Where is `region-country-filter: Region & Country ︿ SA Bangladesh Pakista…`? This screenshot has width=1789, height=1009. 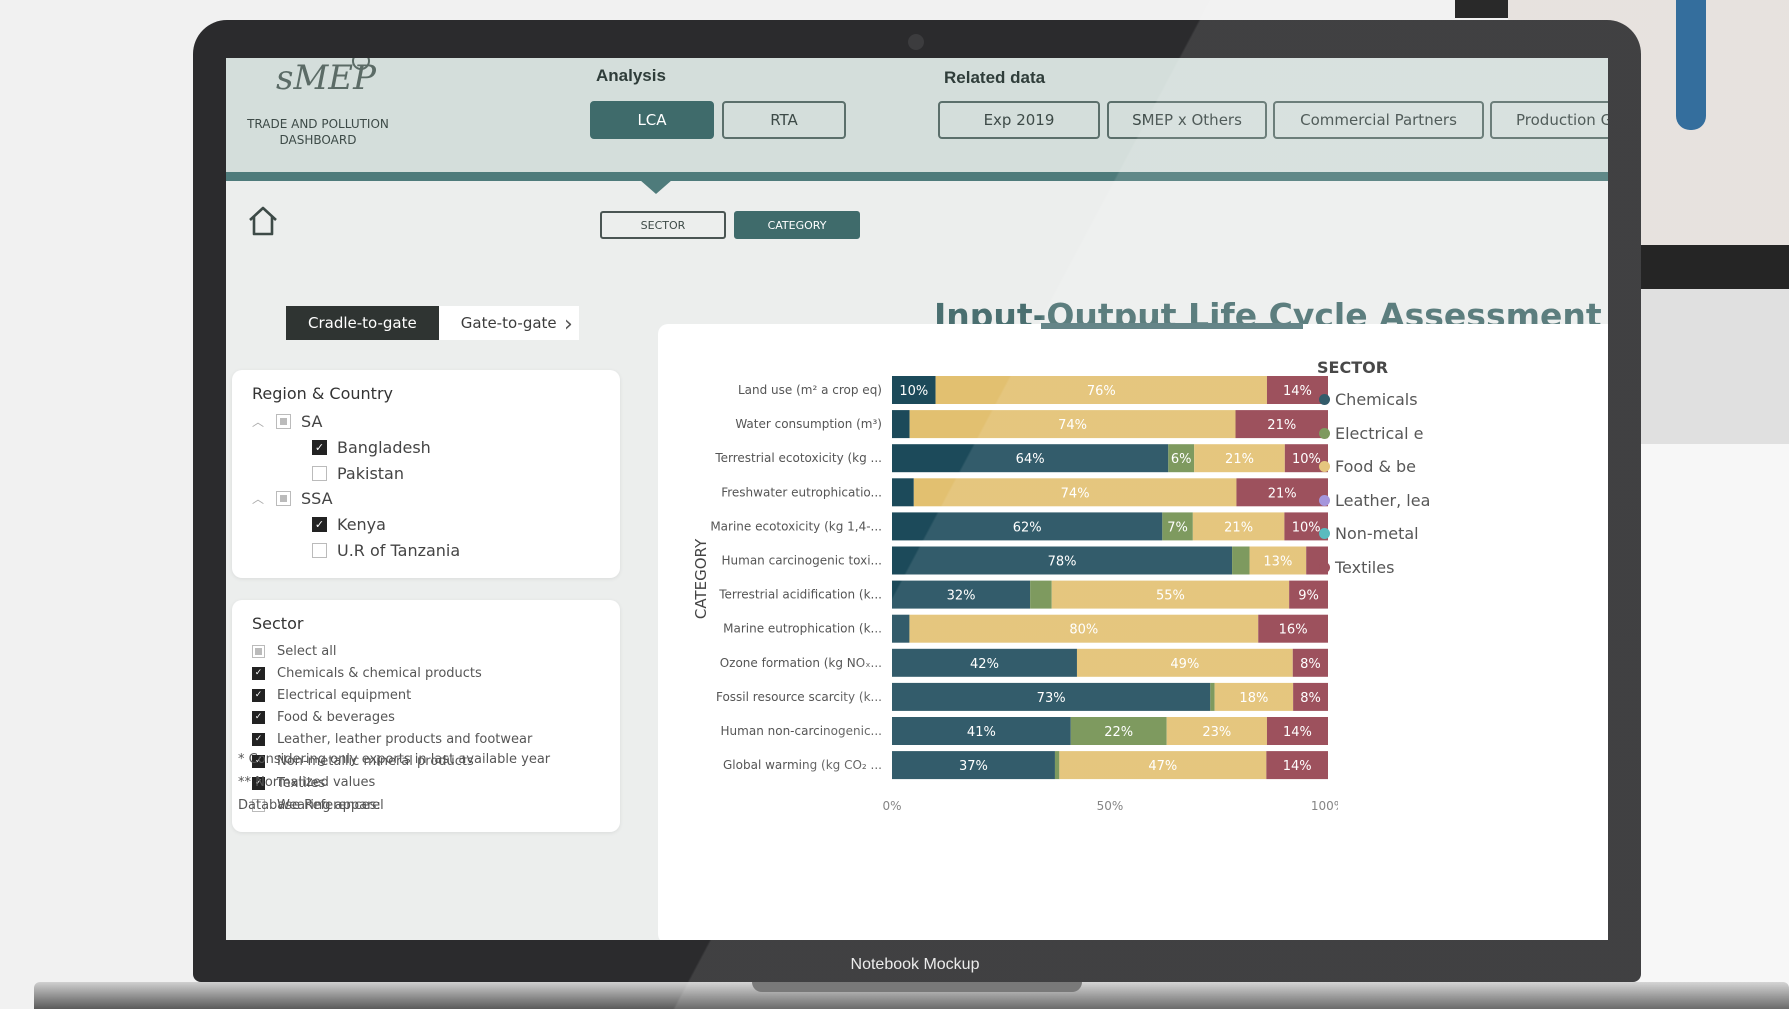
region-country-filter: Region & Country ︿ SA Bangladesh Pakista… is located at coordinates (426, 474).